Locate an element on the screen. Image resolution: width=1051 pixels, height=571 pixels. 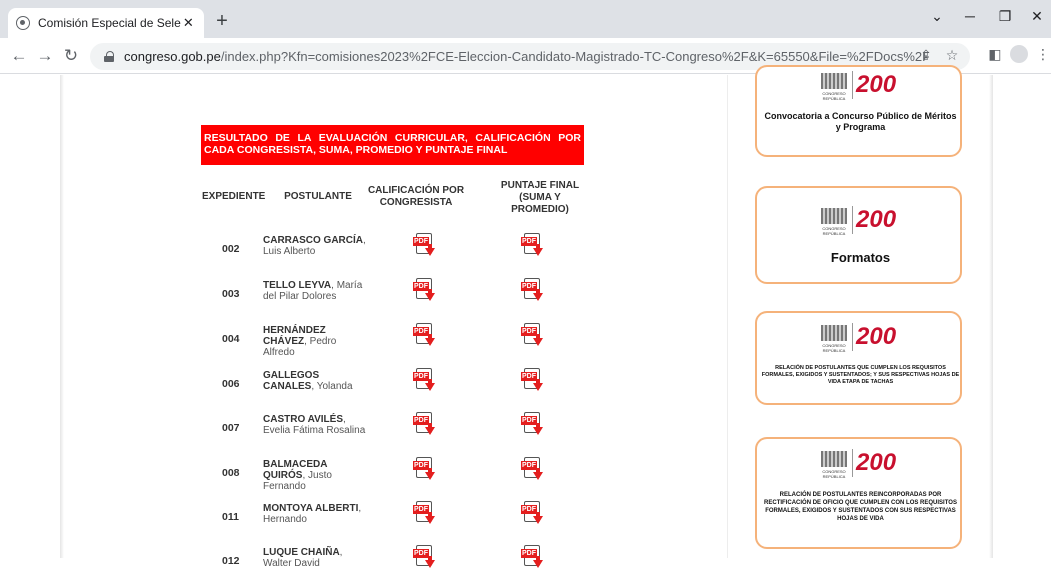
forward-button: → is located at coordinates (45, 56).